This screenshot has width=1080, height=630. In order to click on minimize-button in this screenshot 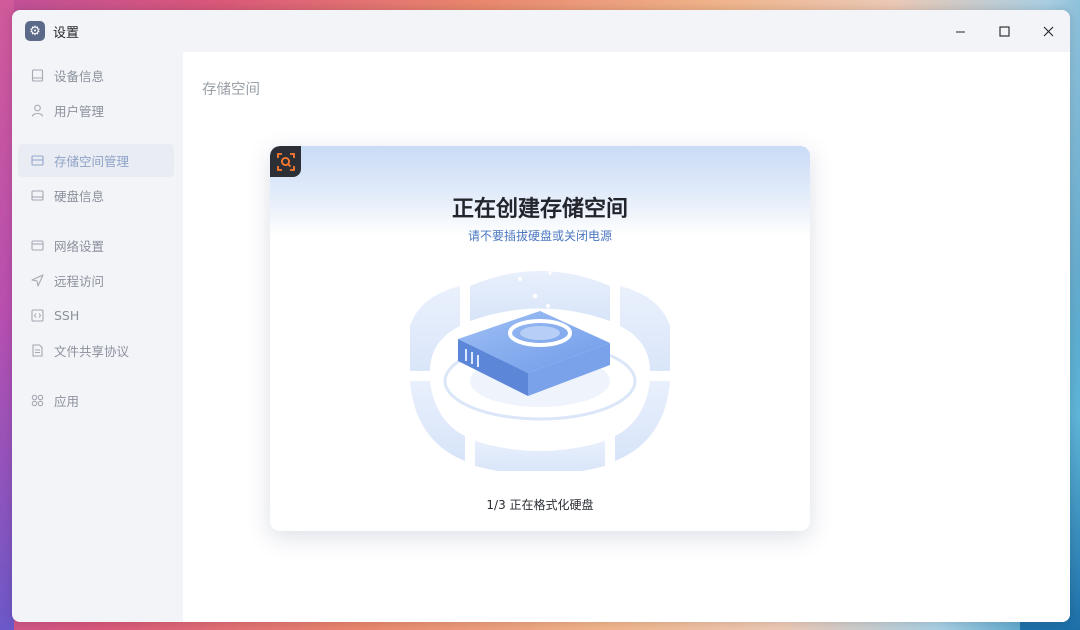, I will do `click(960, 31)`.